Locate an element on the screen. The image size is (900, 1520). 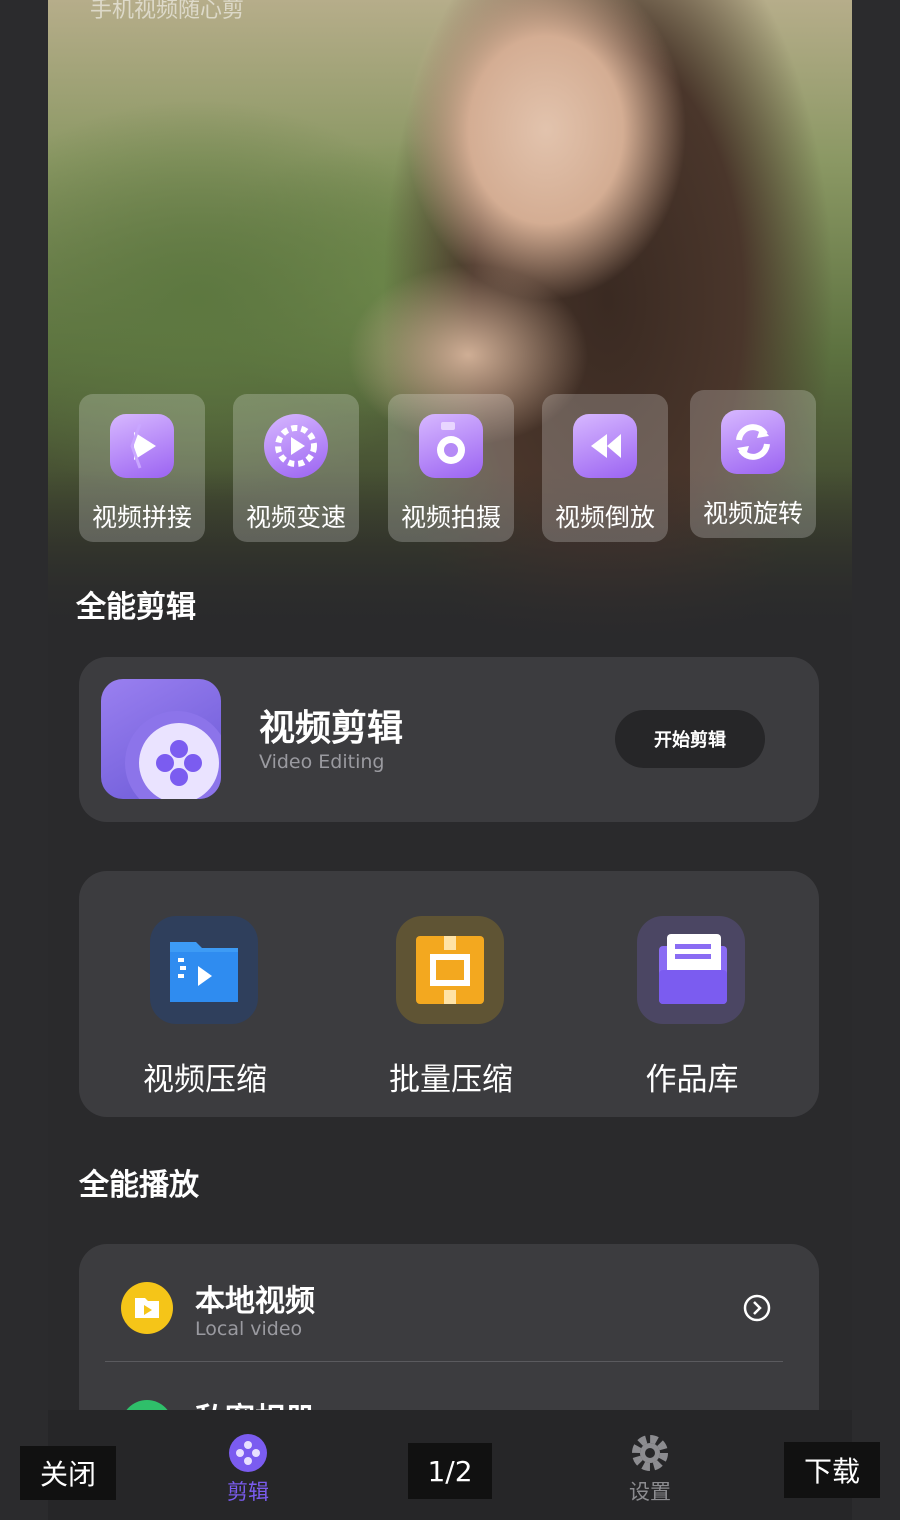
quick-tool-label: 视频旋转 is located at coordinates (752, 513).